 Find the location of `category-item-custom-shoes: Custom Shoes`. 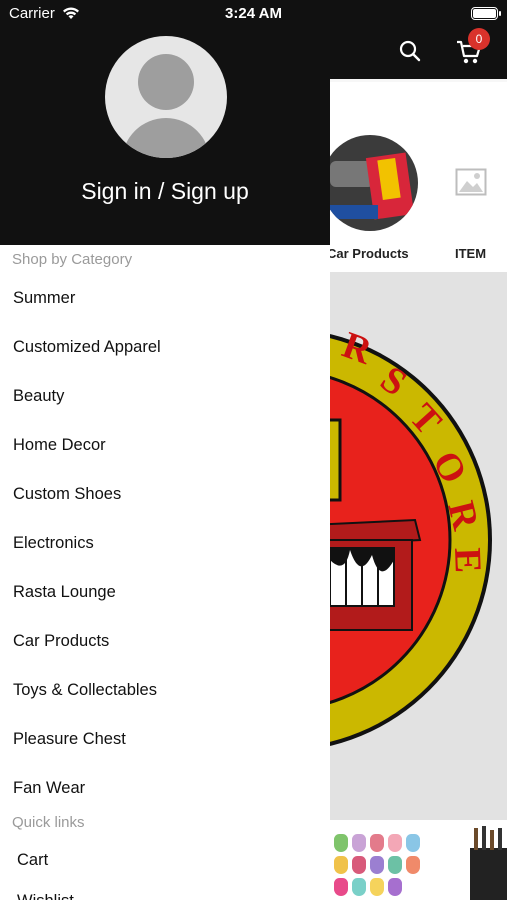

category-item-custom-shoes: Custom Shoes is located at coordinates (165, 495).